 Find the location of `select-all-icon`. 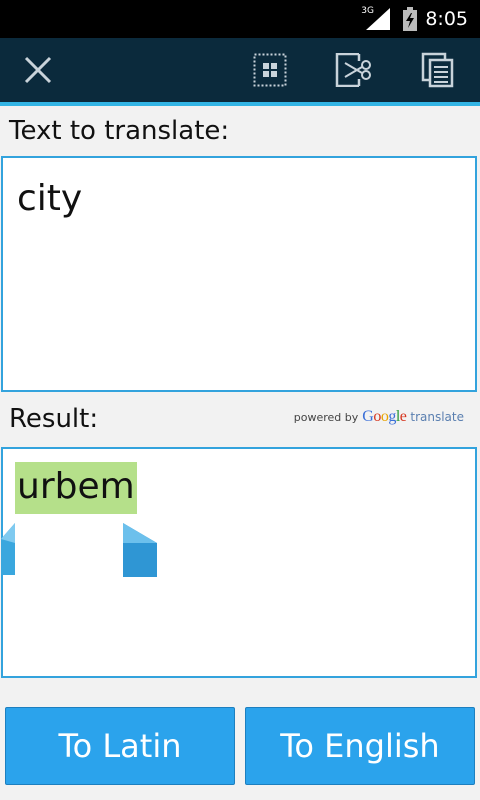

select-all-icon is located at coordinates (270, 70).